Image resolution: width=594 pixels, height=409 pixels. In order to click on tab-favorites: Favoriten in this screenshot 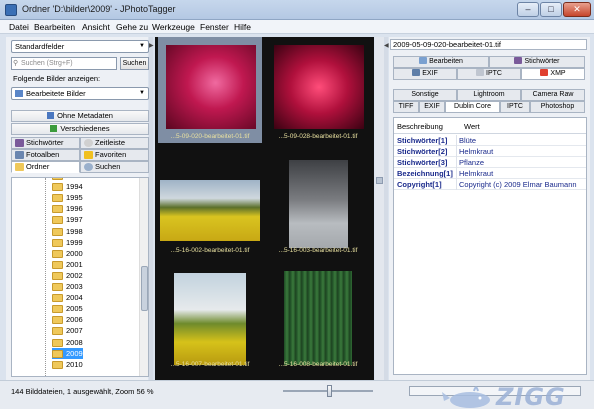, I will do `click(114, 155)`.